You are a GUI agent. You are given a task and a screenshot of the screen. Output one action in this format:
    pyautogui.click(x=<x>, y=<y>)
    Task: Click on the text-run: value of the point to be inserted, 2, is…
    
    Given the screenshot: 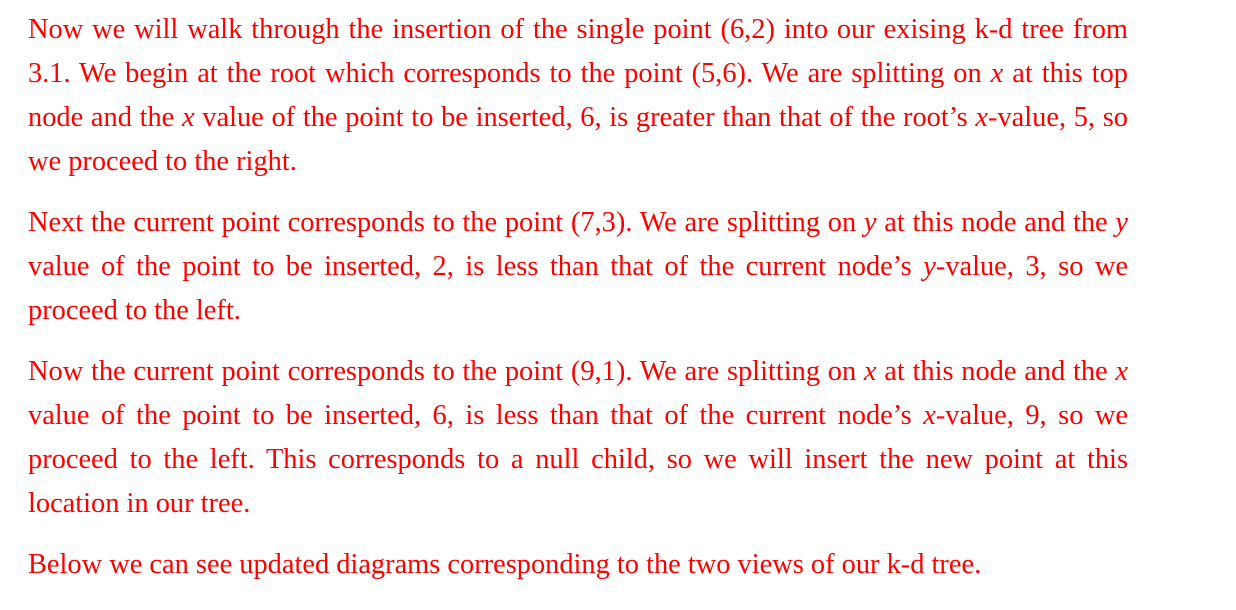 What is the action you would take?
    pyautogui.click(x=476, y=266)
    